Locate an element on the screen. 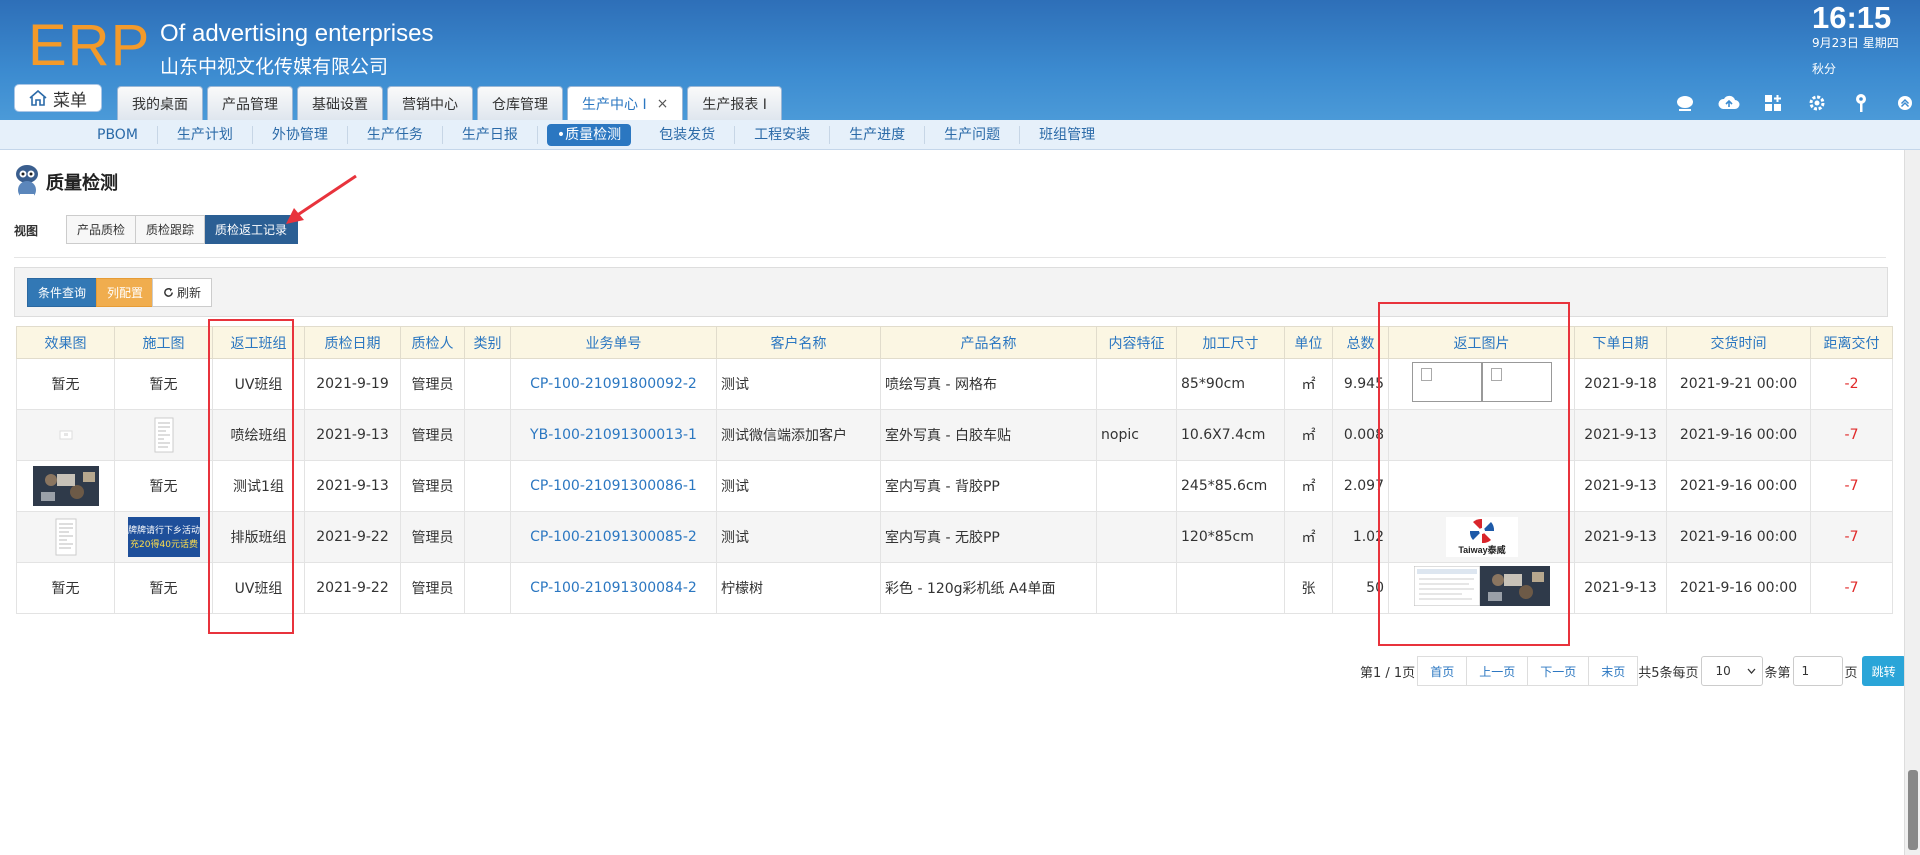 The height and width of the screenshot is (855, 1920). col-effect-image: 效果图 is located at coordinates (65, 342).